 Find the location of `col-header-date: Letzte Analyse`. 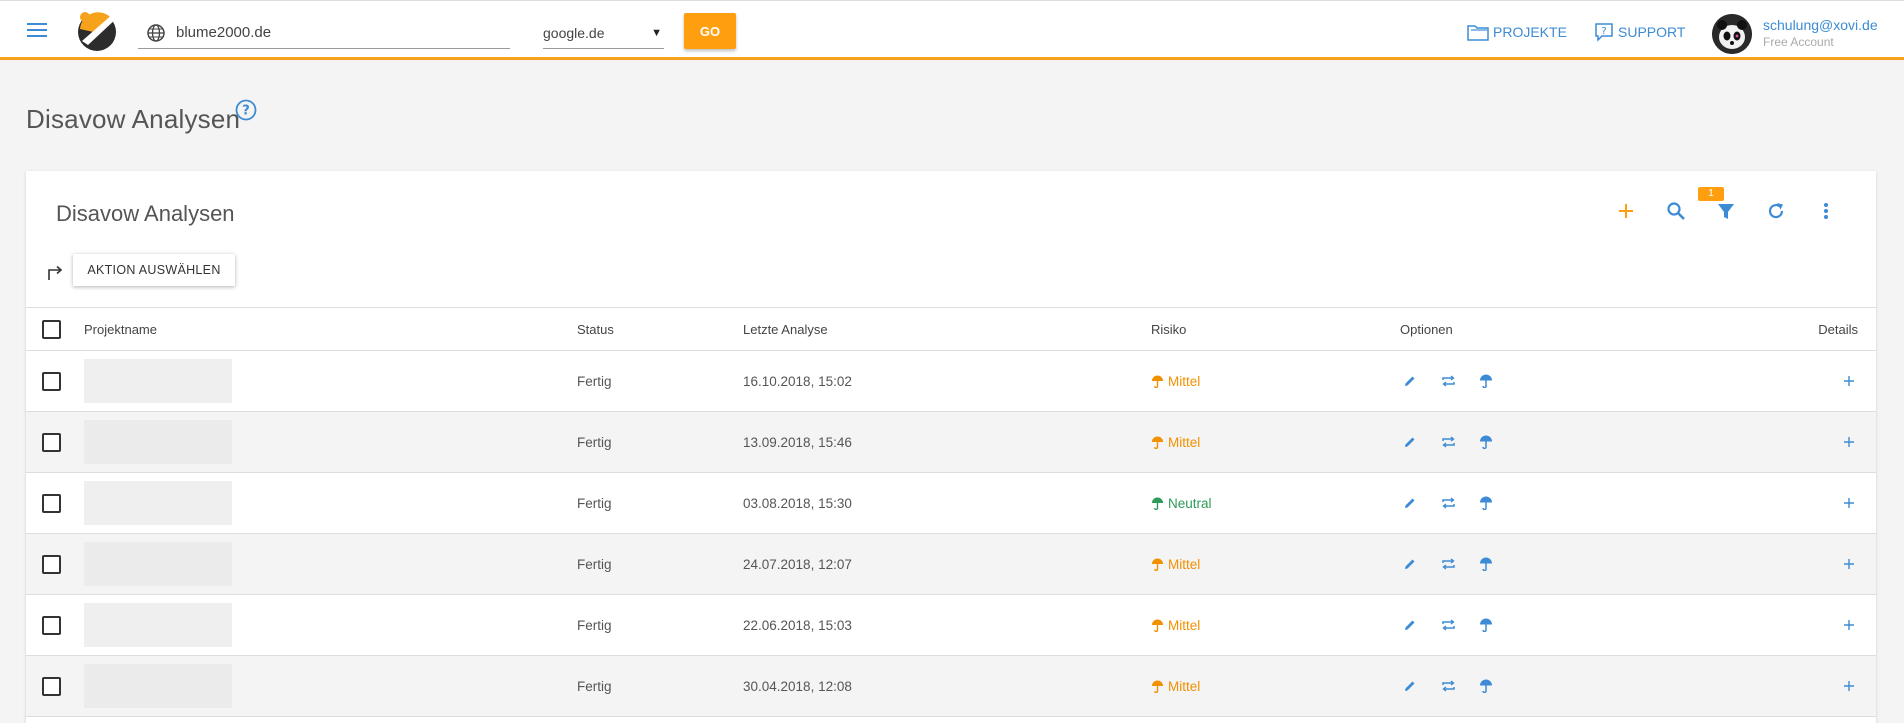

col-header-date: Letzte Analyse is located at coordinates (785, 329).